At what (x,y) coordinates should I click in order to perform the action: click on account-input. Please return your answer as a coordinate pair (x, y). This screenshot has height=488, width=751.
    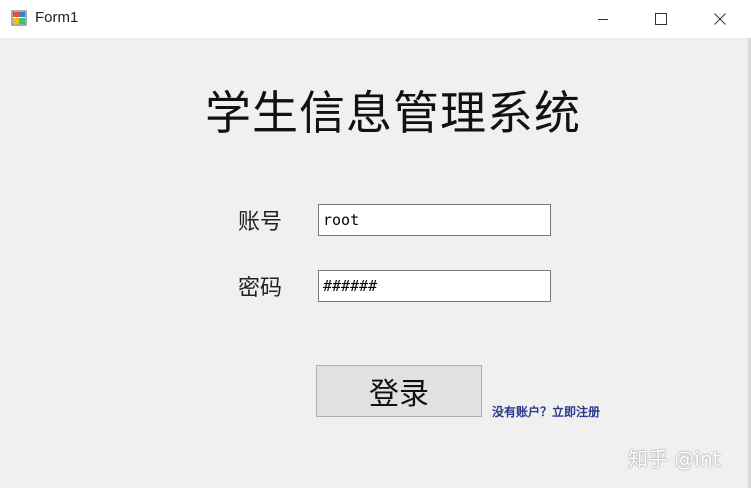
    Looking at the image, I should click on (434, 220).